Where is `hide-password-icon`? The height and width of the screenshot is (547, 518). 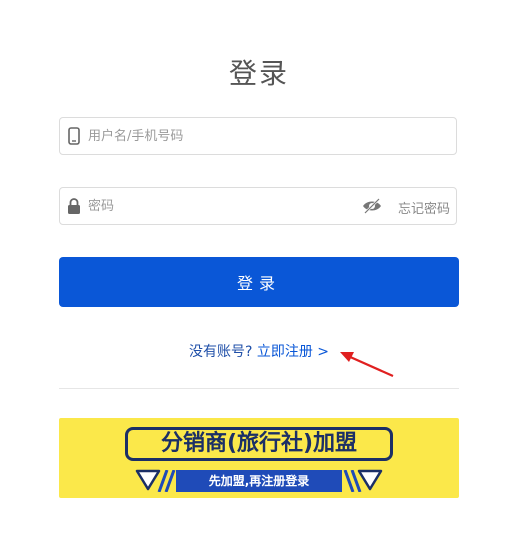 hide-password-icon is located at coordinates (372, 206).